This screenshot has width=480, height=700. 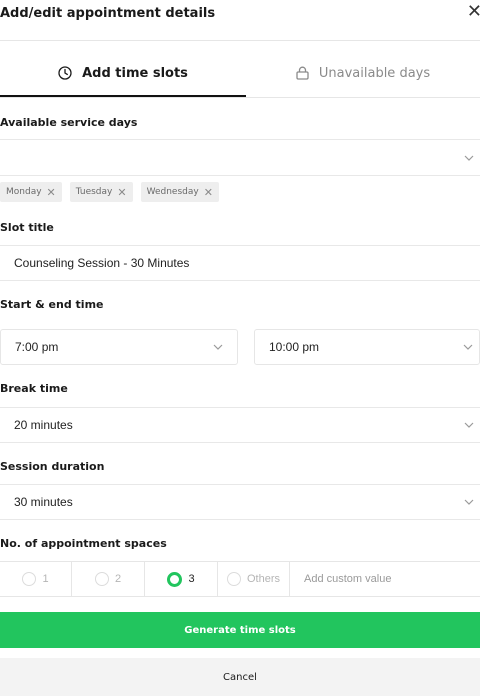 What do you see at coordinates (294, 347) in the screenshot?
I see `end-time-value: 10:00 pm` at bounding box center [294, 347].